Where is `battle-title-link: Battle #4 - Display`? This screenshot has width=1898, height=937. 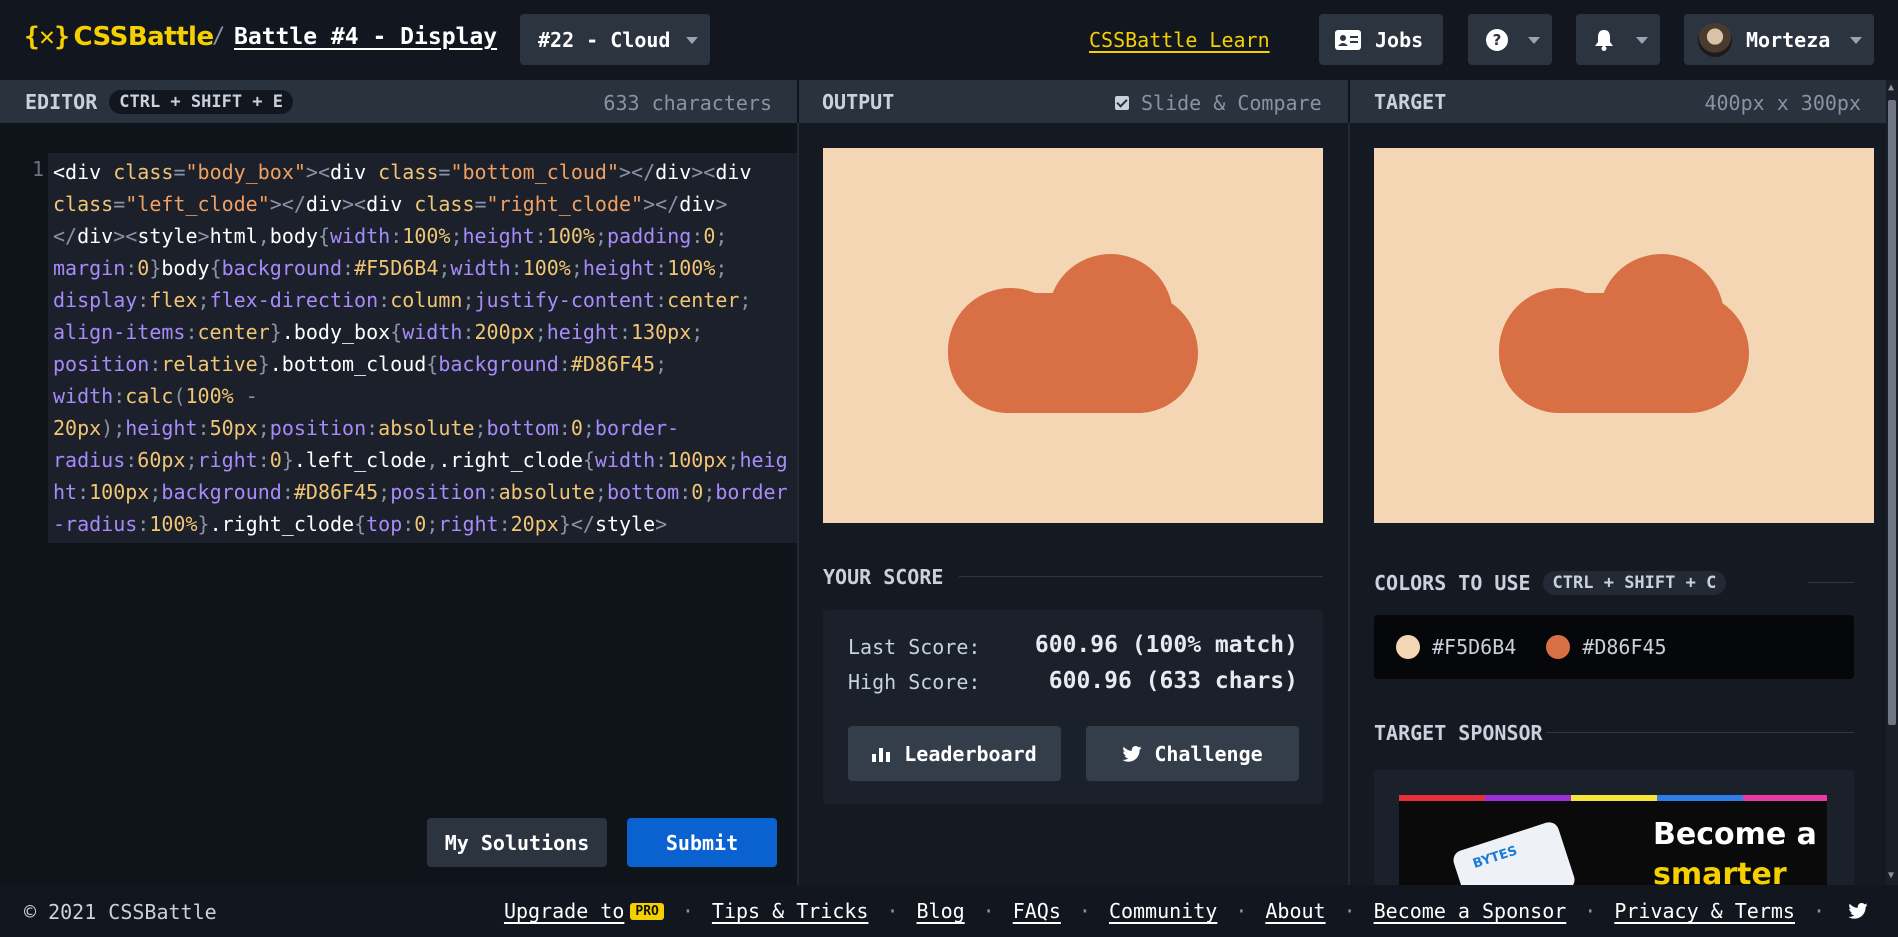 battle-title-link: Battle #4 - Display is located at coordinates (365, 37).